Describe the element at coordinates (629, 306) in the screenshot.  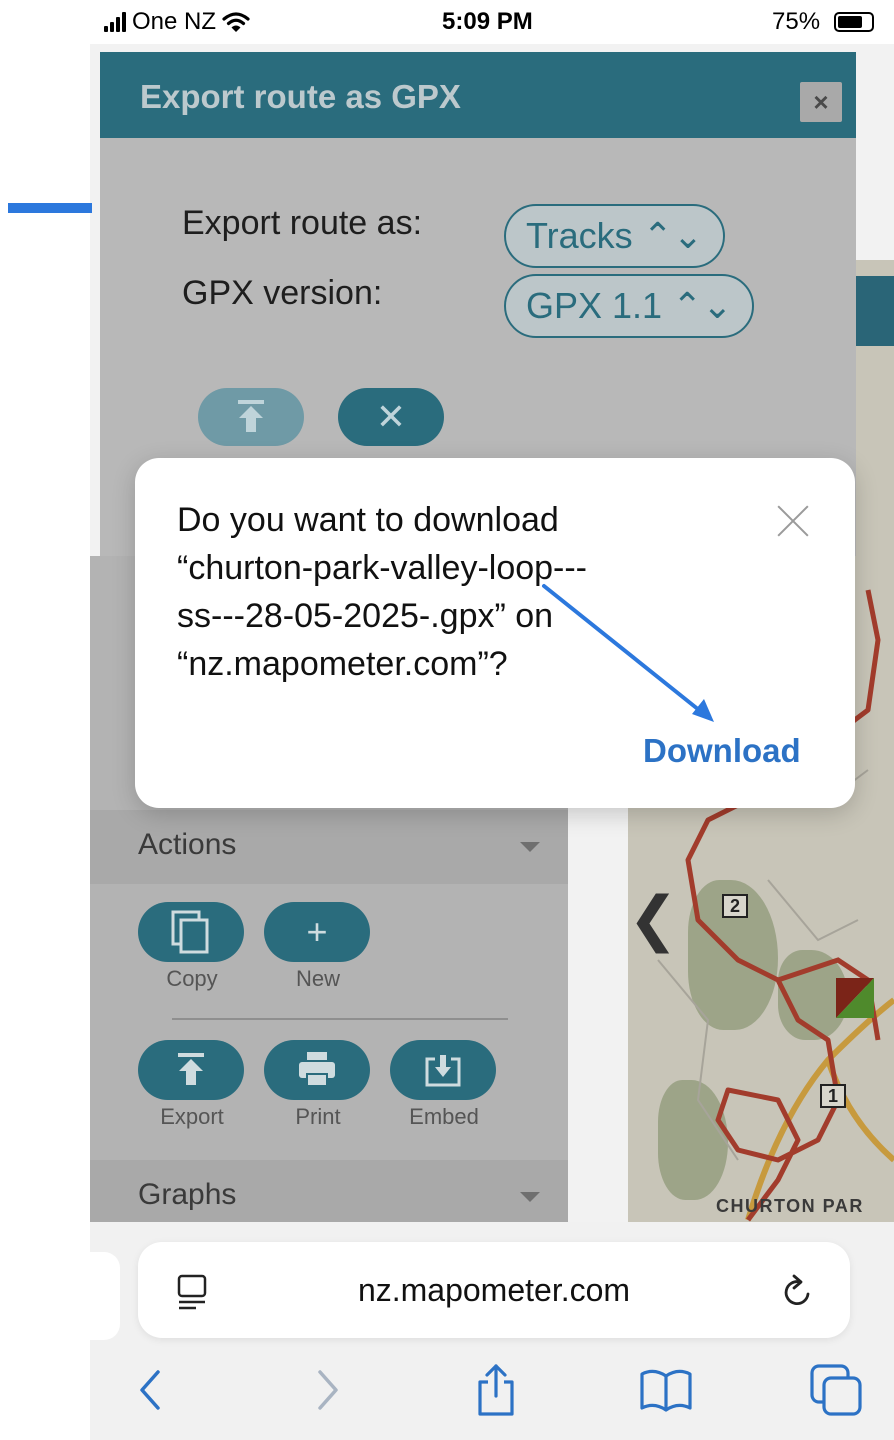
I see `gpx-version-select: GPX 1.1 ⌃⌄` at that location.